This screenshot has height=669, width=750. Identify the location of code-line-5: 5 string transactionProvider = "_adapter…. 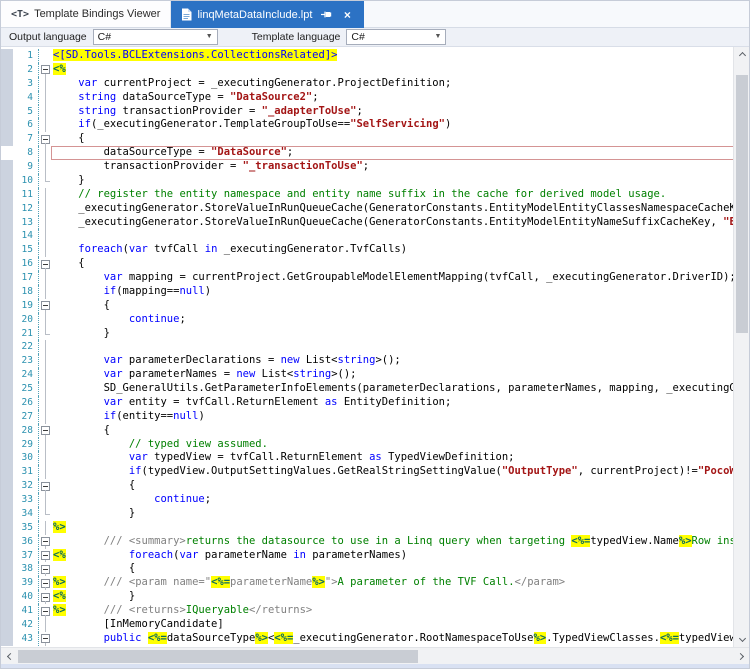
(375, 111).